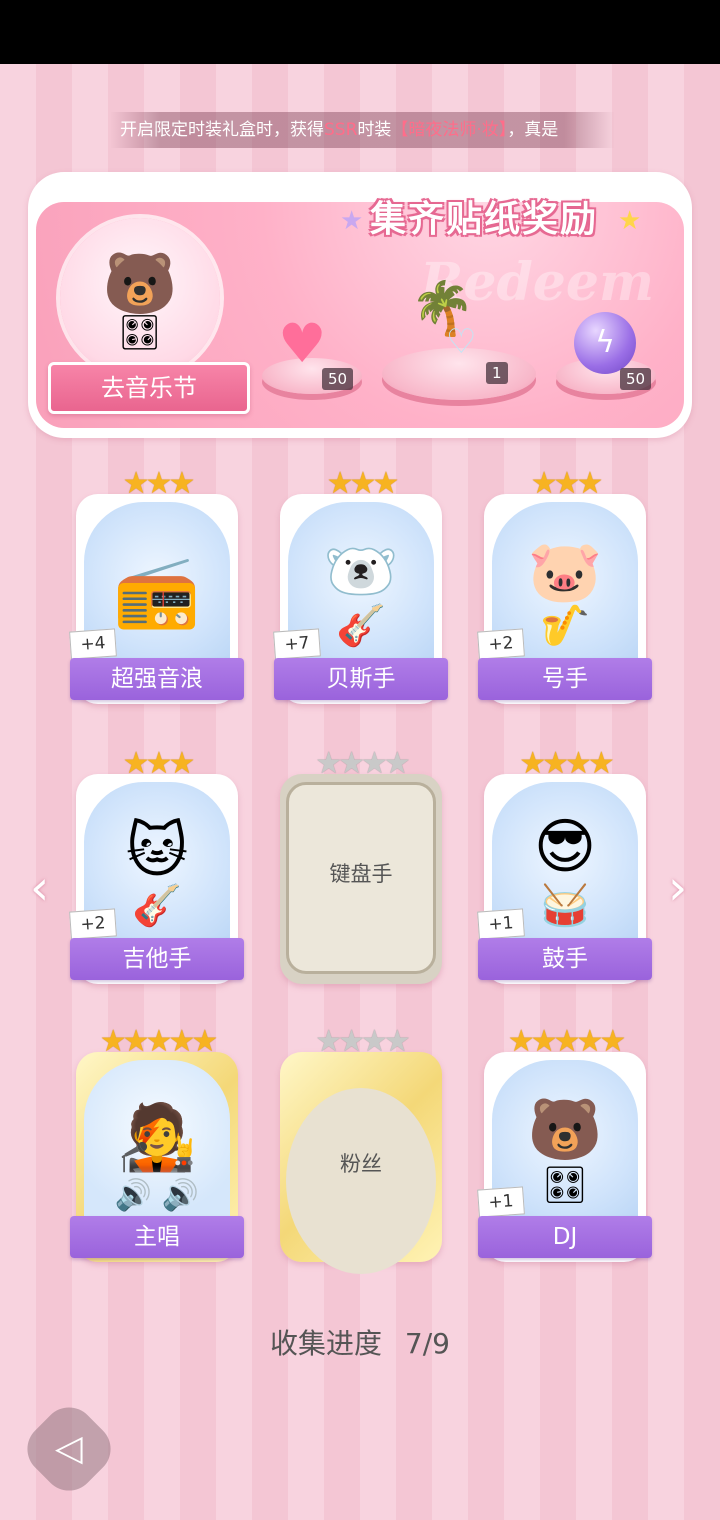  I want to click on dj-bear-avatar: 🐻 🎛, so click(140, 298).